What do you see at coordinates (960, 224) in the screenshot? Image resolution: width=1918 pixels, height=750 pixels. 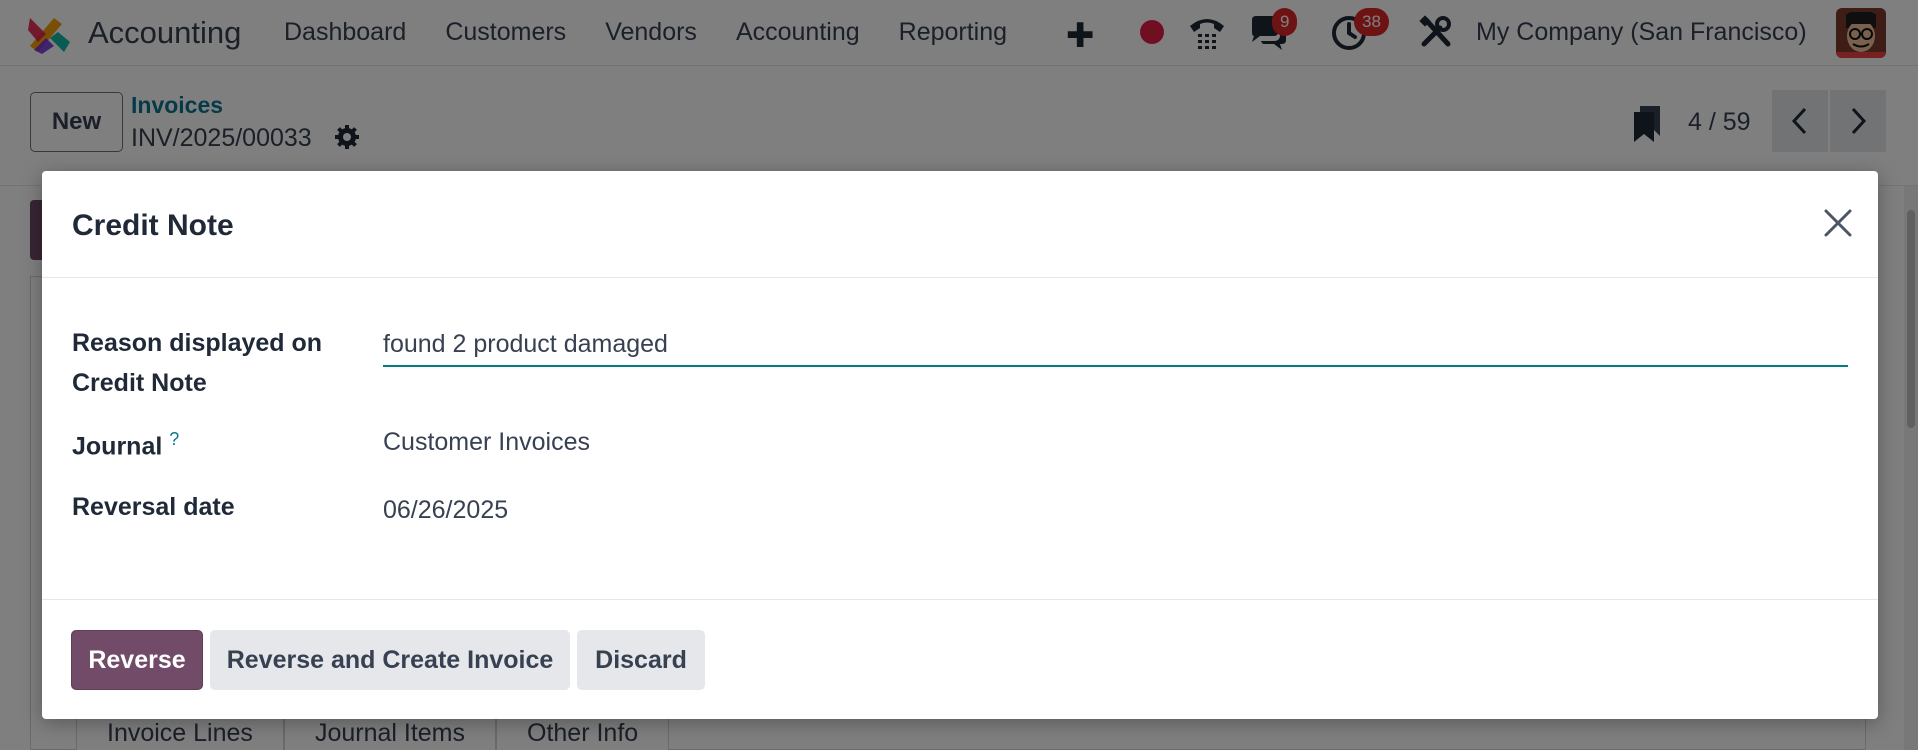 I see `dialog-header: Credit Note` at bounding box center [960, 224].